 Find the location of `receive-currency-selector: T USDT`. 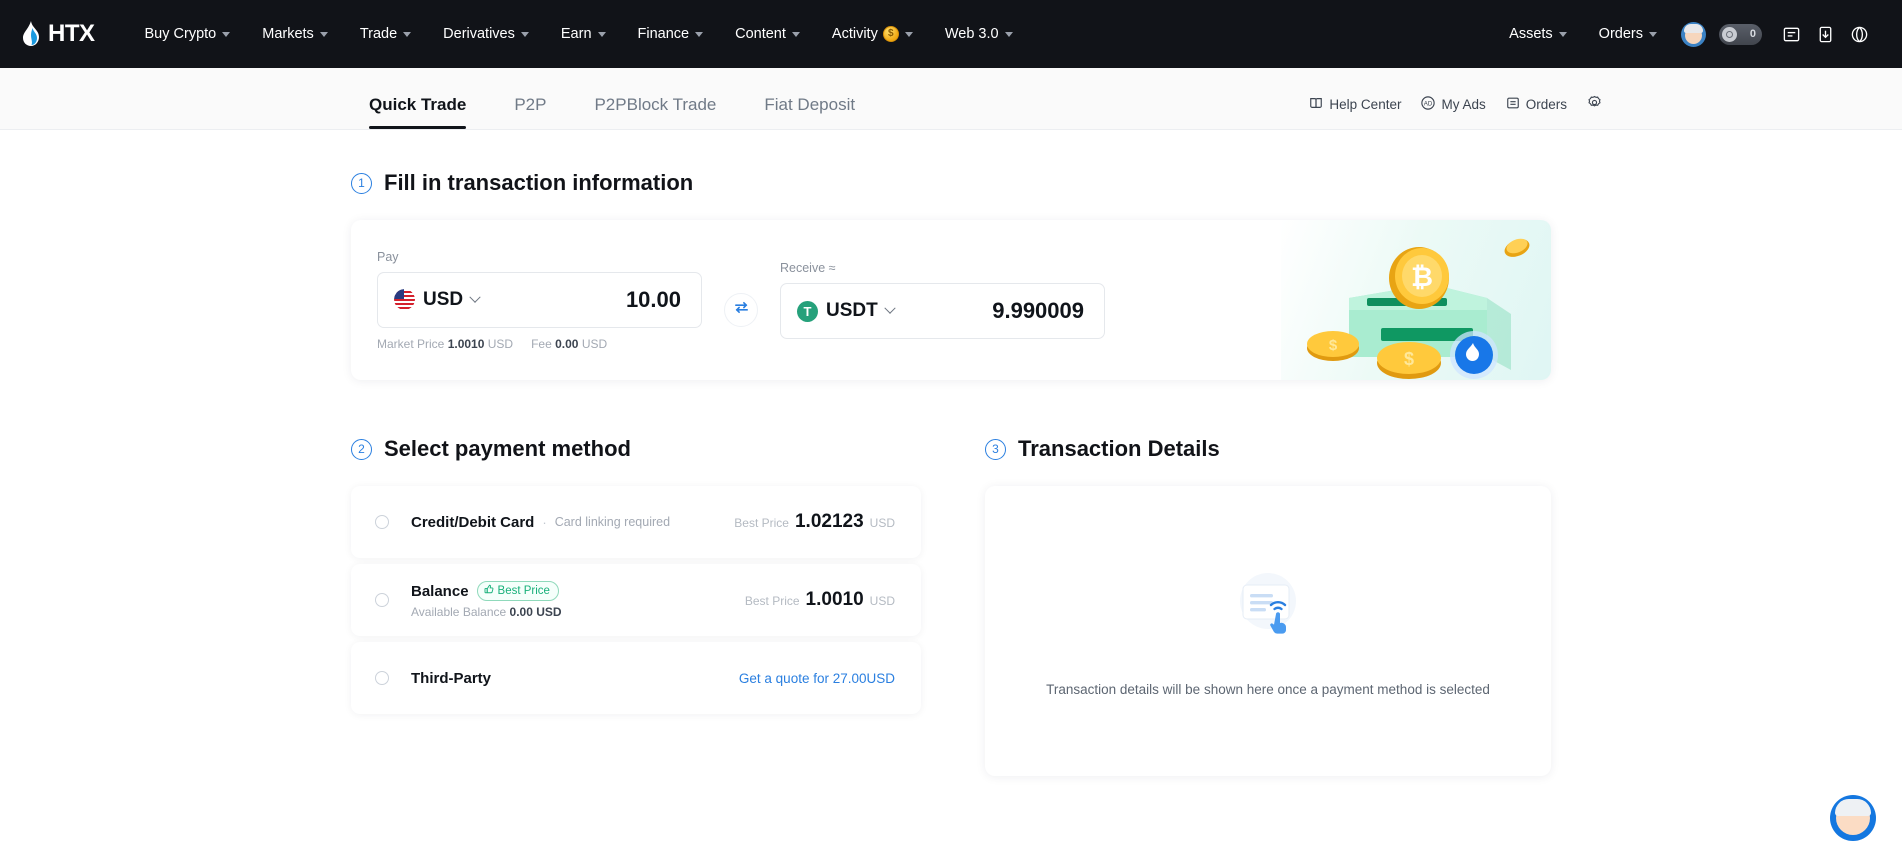

receive-currency-selector: T USDT is located at coordinates (846, 311).